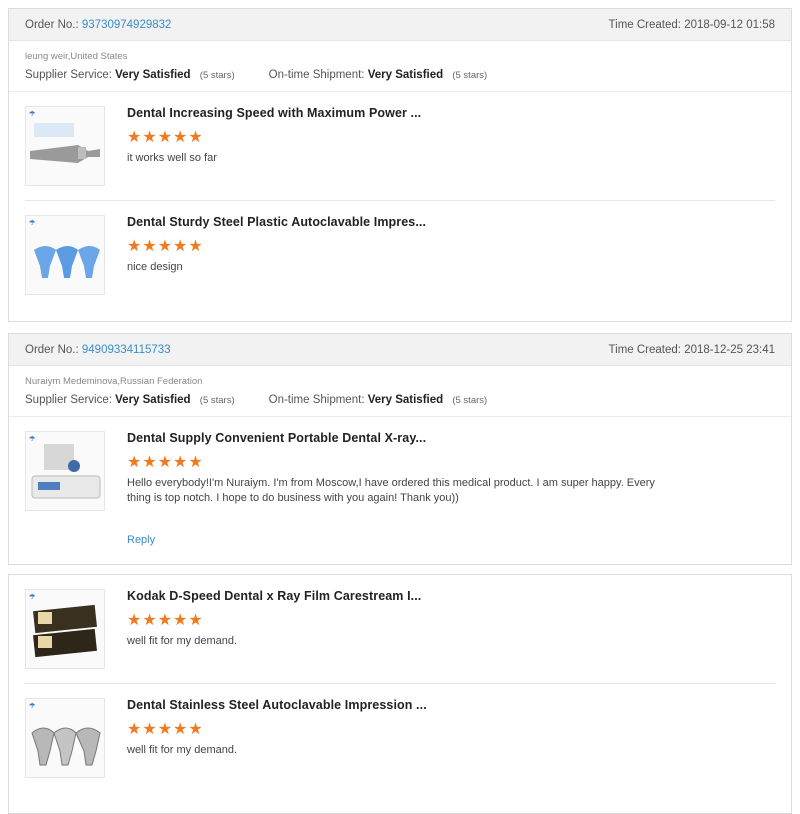  Describe the element at coordinates (65, 143) in the screenshot. I see `handpiece-image` at that location.